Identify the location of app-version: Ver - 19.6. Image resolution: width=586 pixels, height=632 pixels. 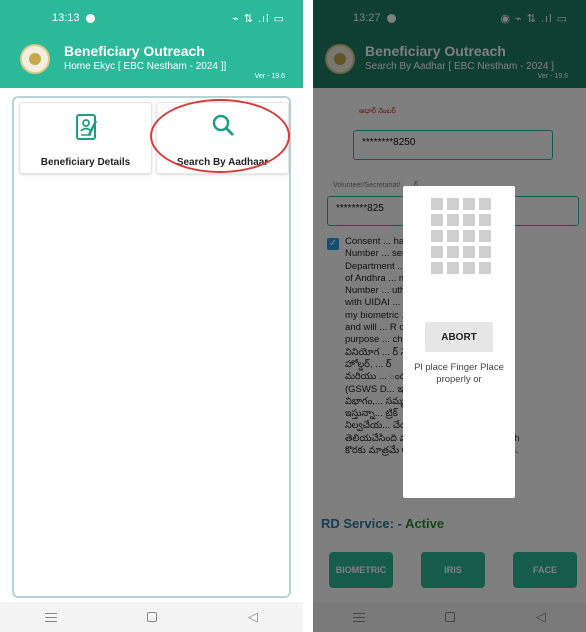
(269, 76).